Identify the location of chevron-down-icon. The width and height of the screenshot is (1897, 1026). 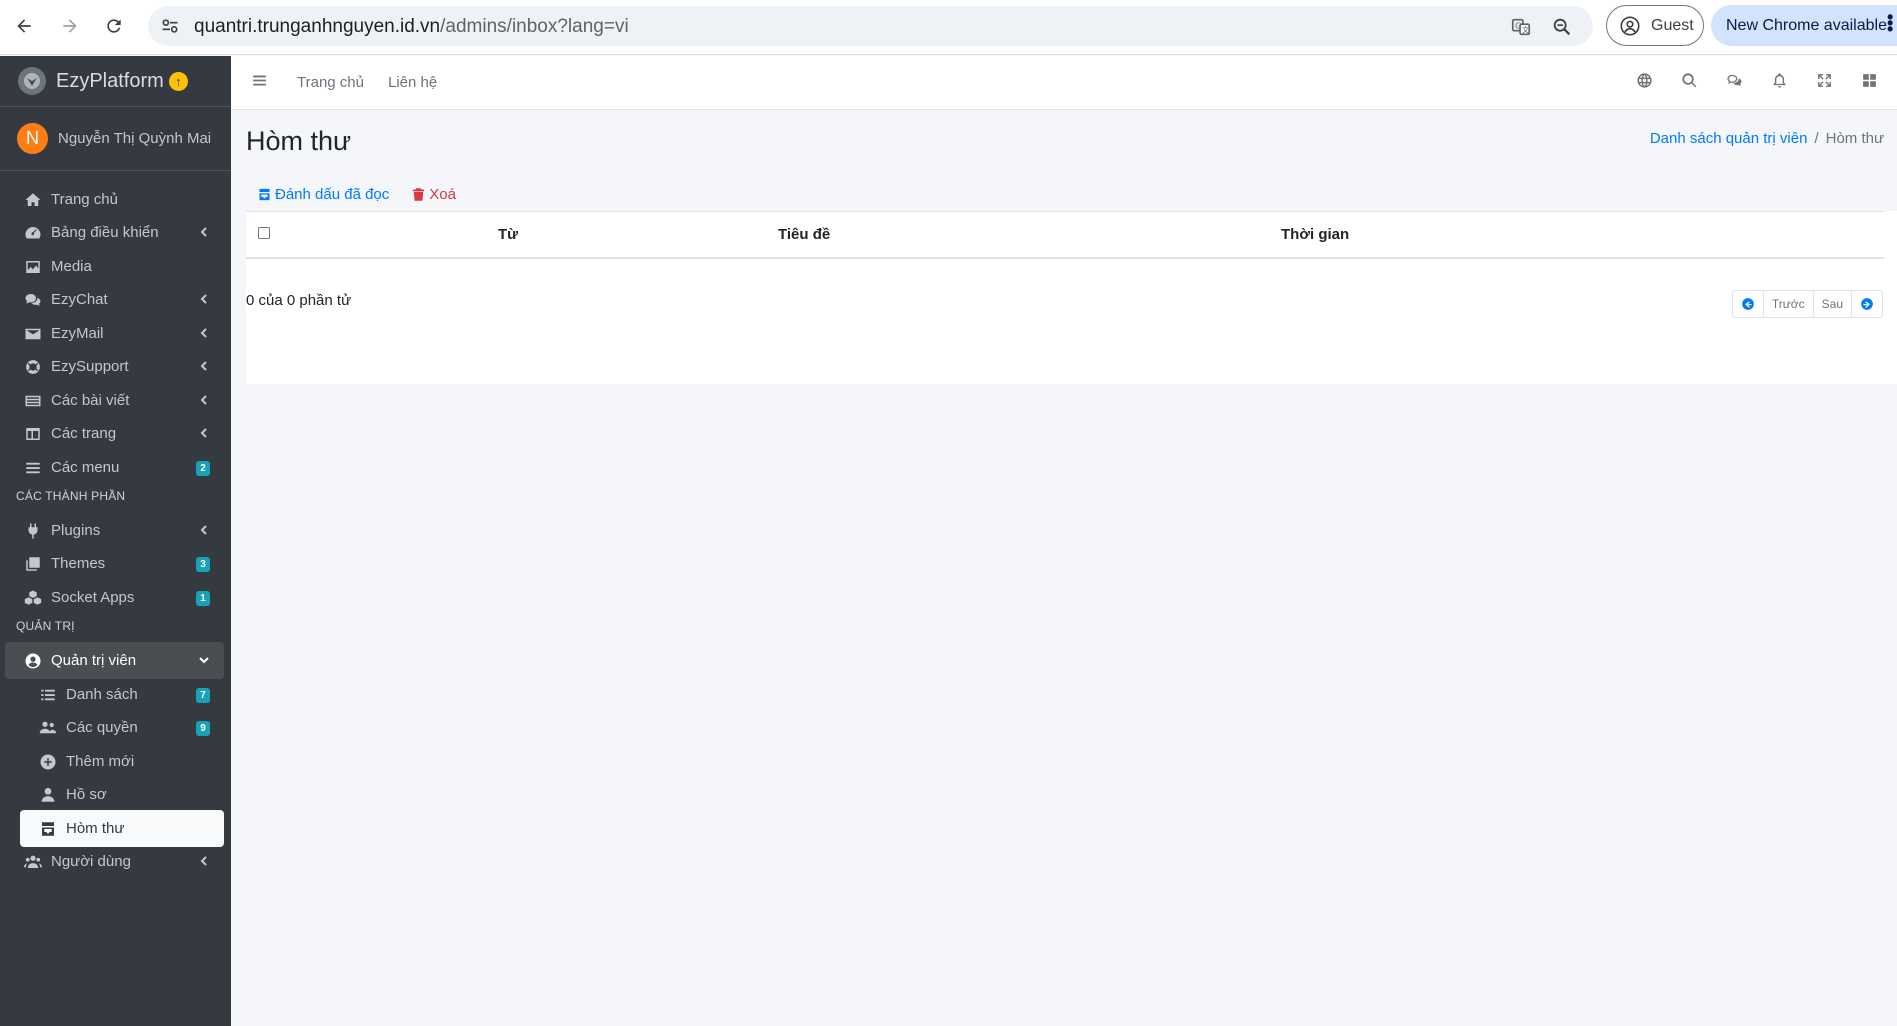
(204, 660).